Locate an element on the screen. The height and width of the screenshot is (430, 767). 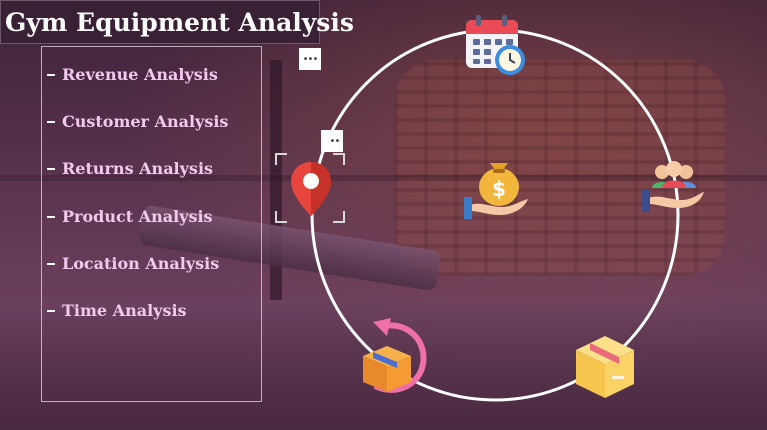
return-box-icon is located at coordinates (393, 356).